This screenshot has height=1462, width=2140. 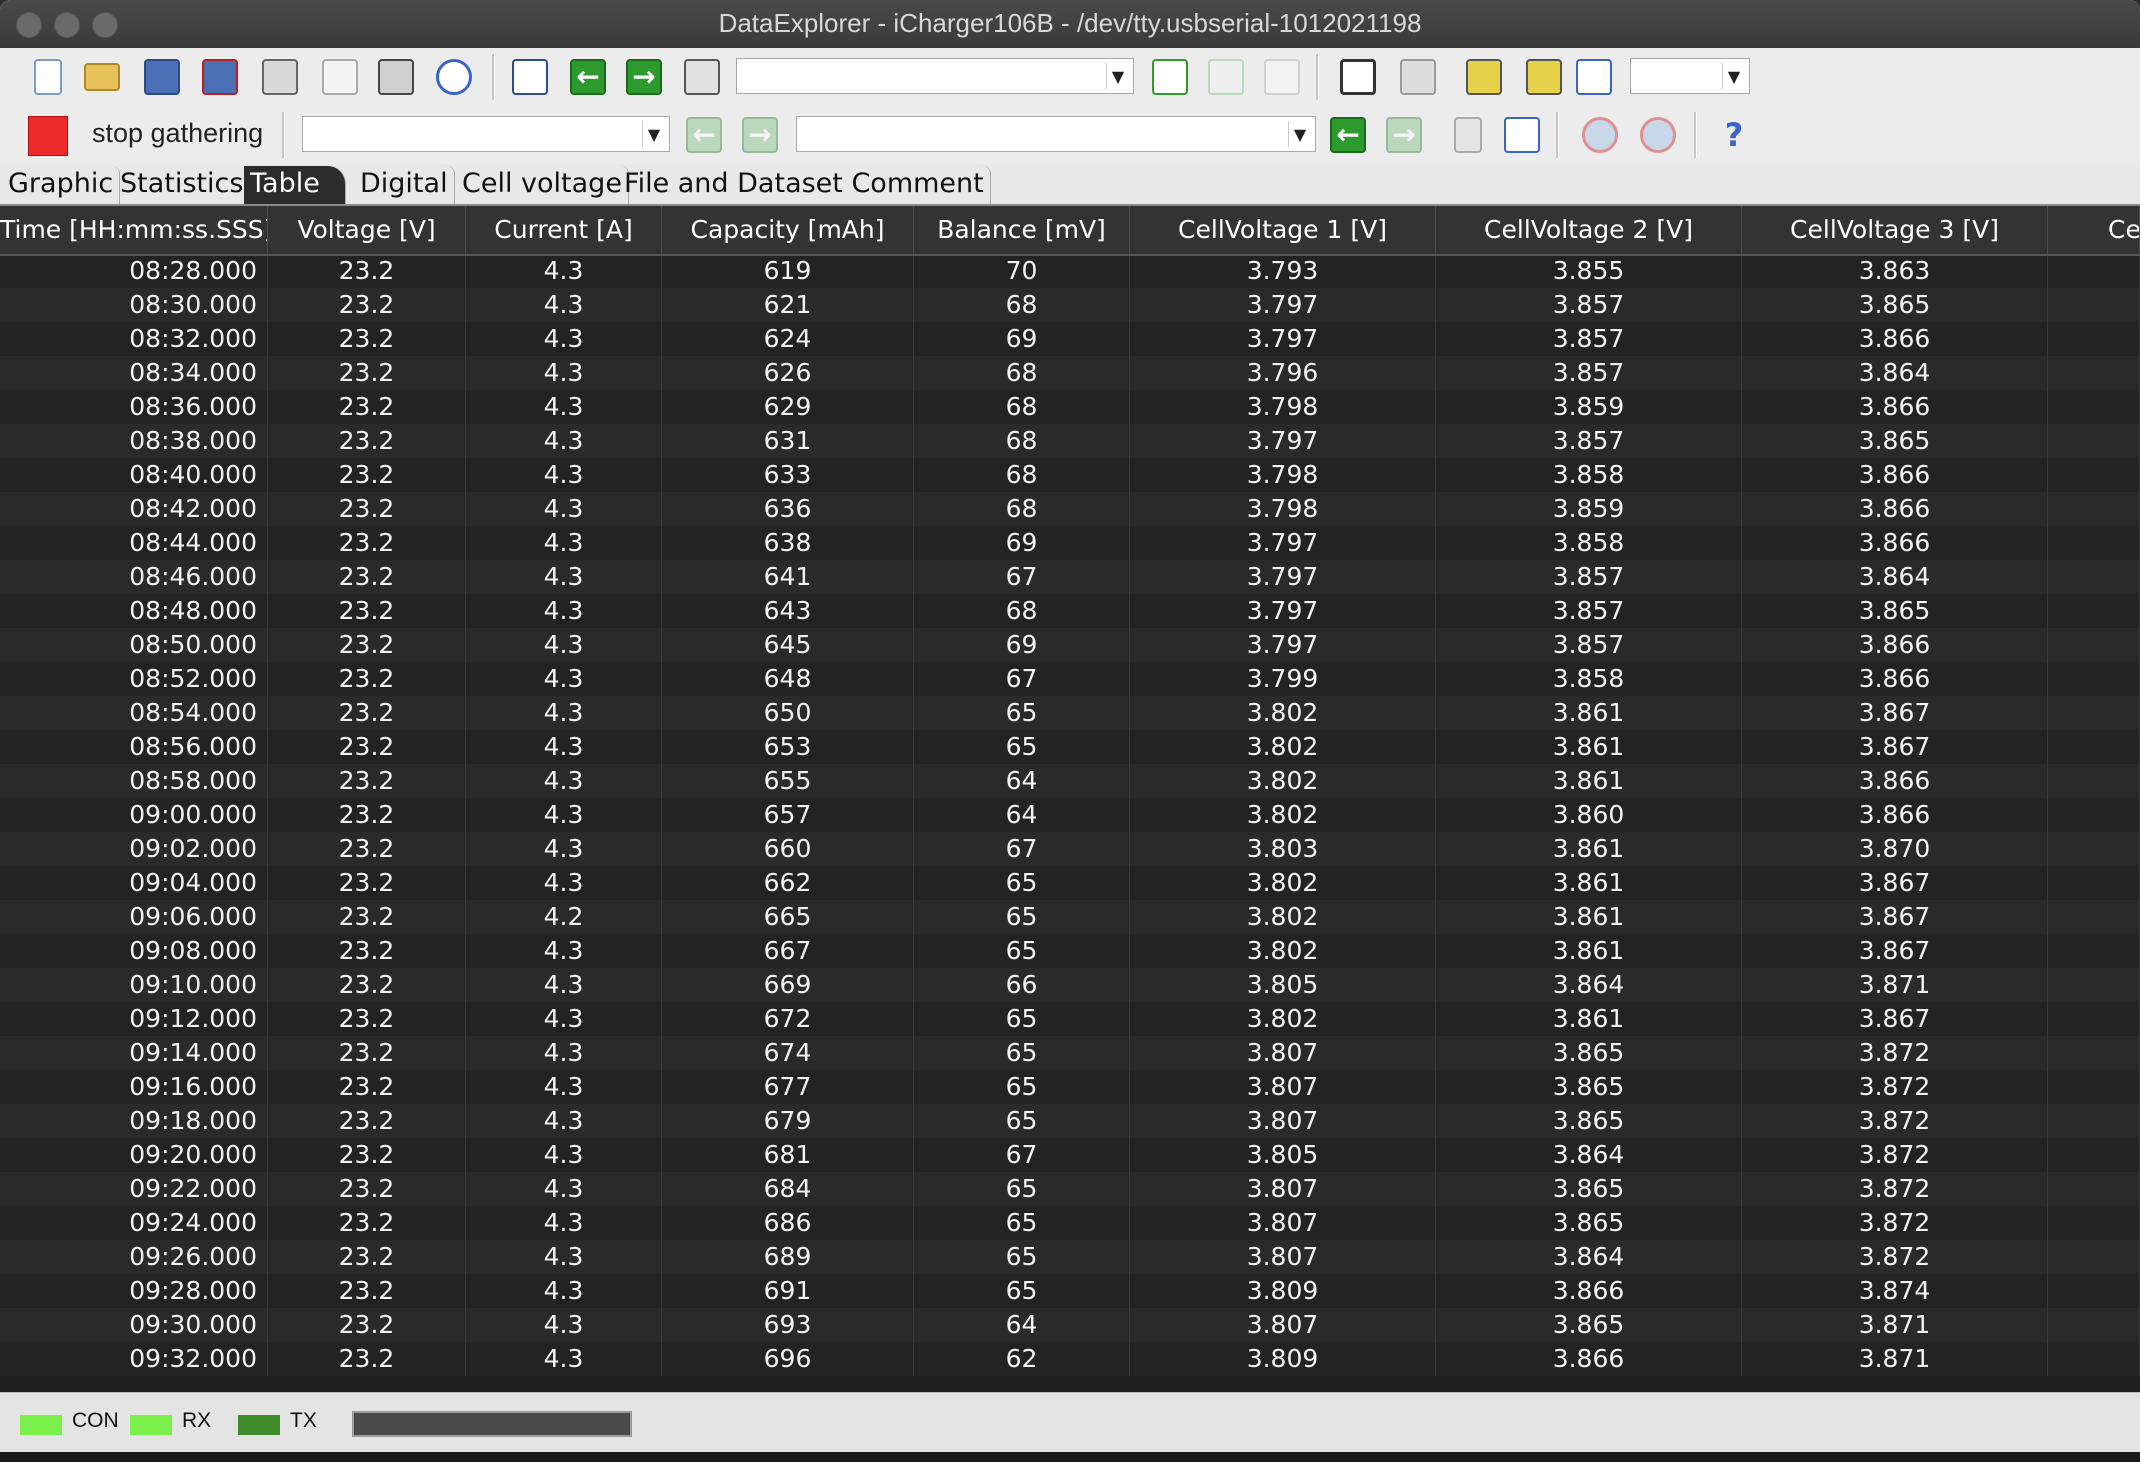 What do you see at coordinates (61, 185) in the screenshot?
I see `tab-graphic: Graphic` at bounding box center [61, 185].